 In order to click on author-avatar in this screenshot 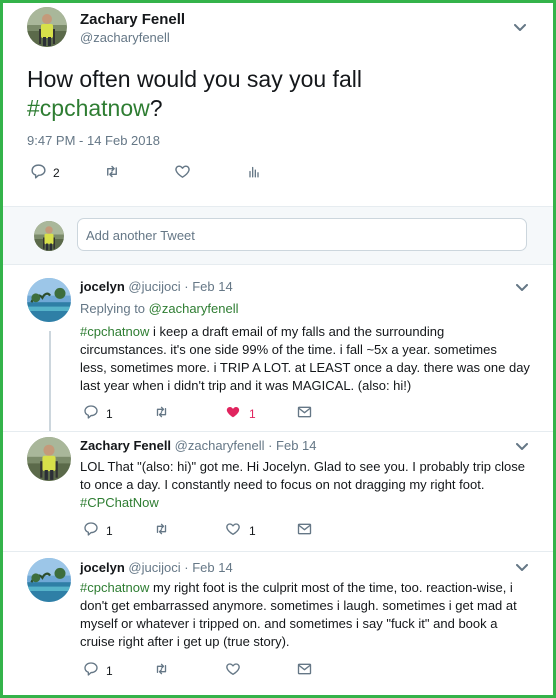, I will do `click(47, 27)`.